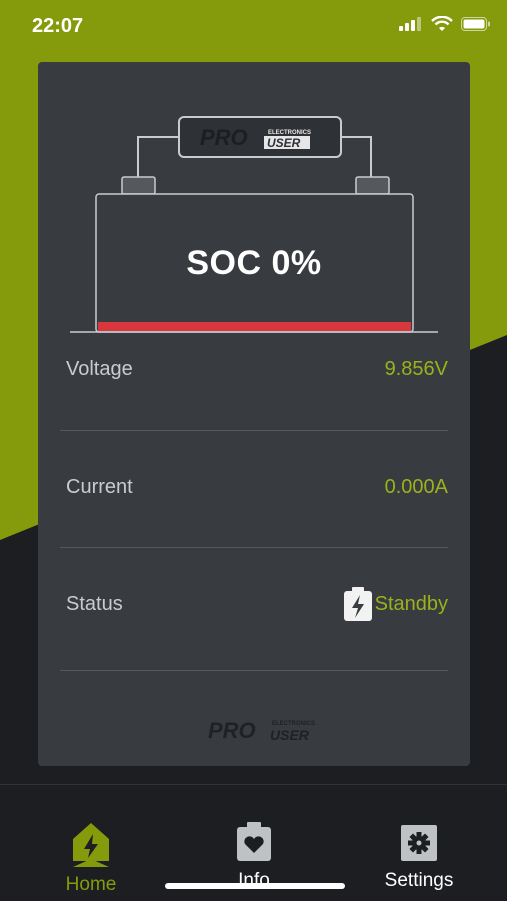  What do you see at coordinates (254, 841) in the screenshot?
I see `battery-heart-icon` at bounding box center [254, 841].